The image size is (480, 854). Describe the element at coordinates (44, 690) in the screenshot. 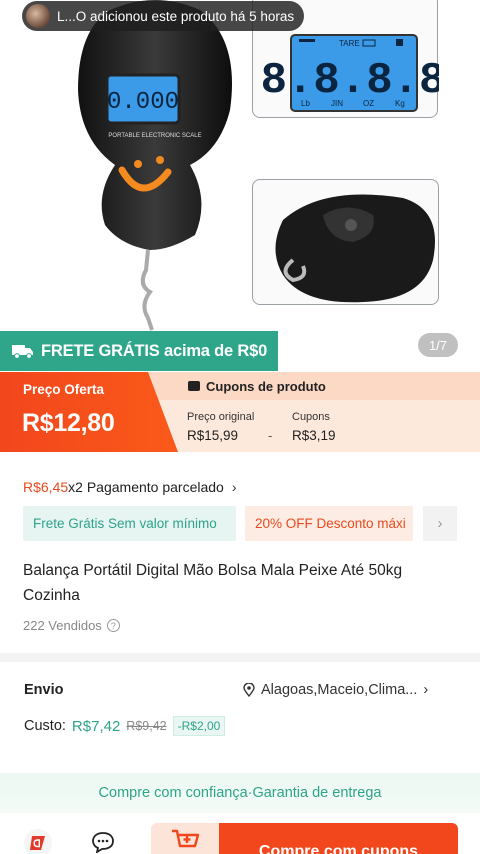

I see `shipping-label: Envio` at that location.